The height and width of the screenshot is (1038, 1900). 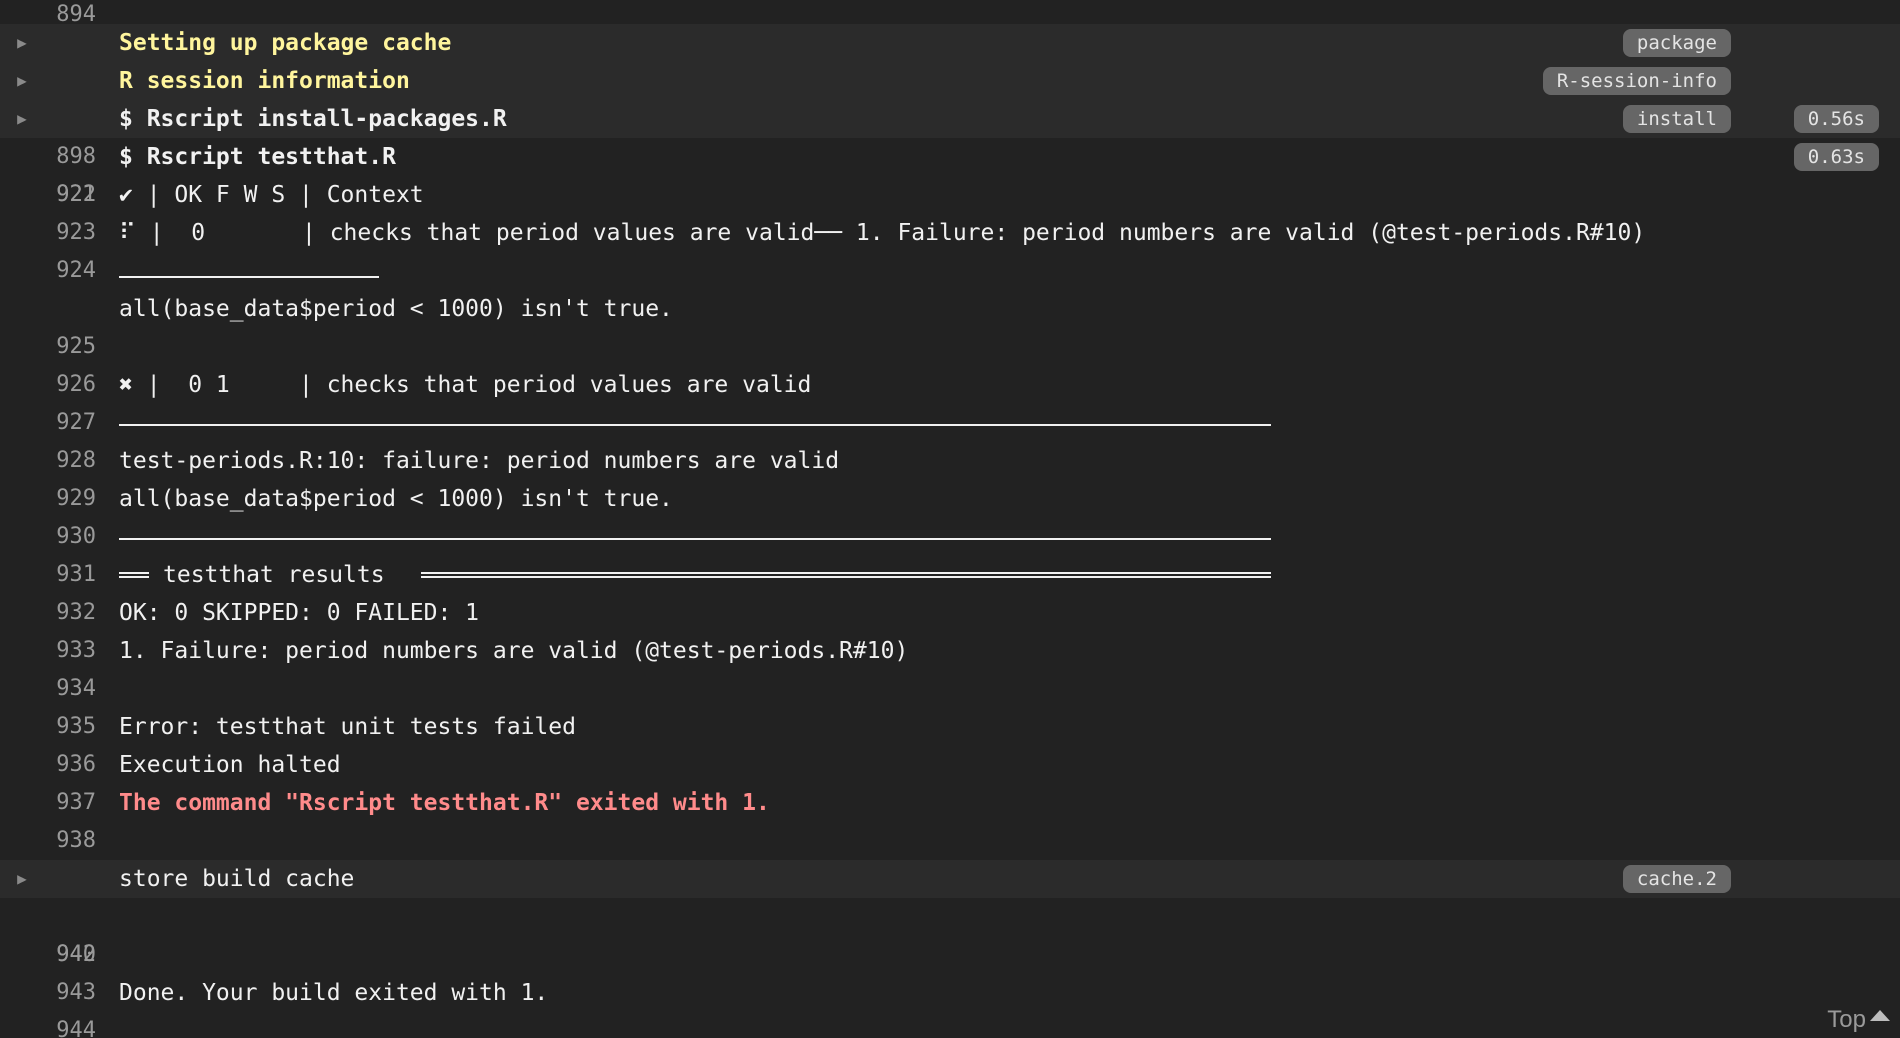 I want to click on log-line: 932 testthat results, so click(x=950, y=590).